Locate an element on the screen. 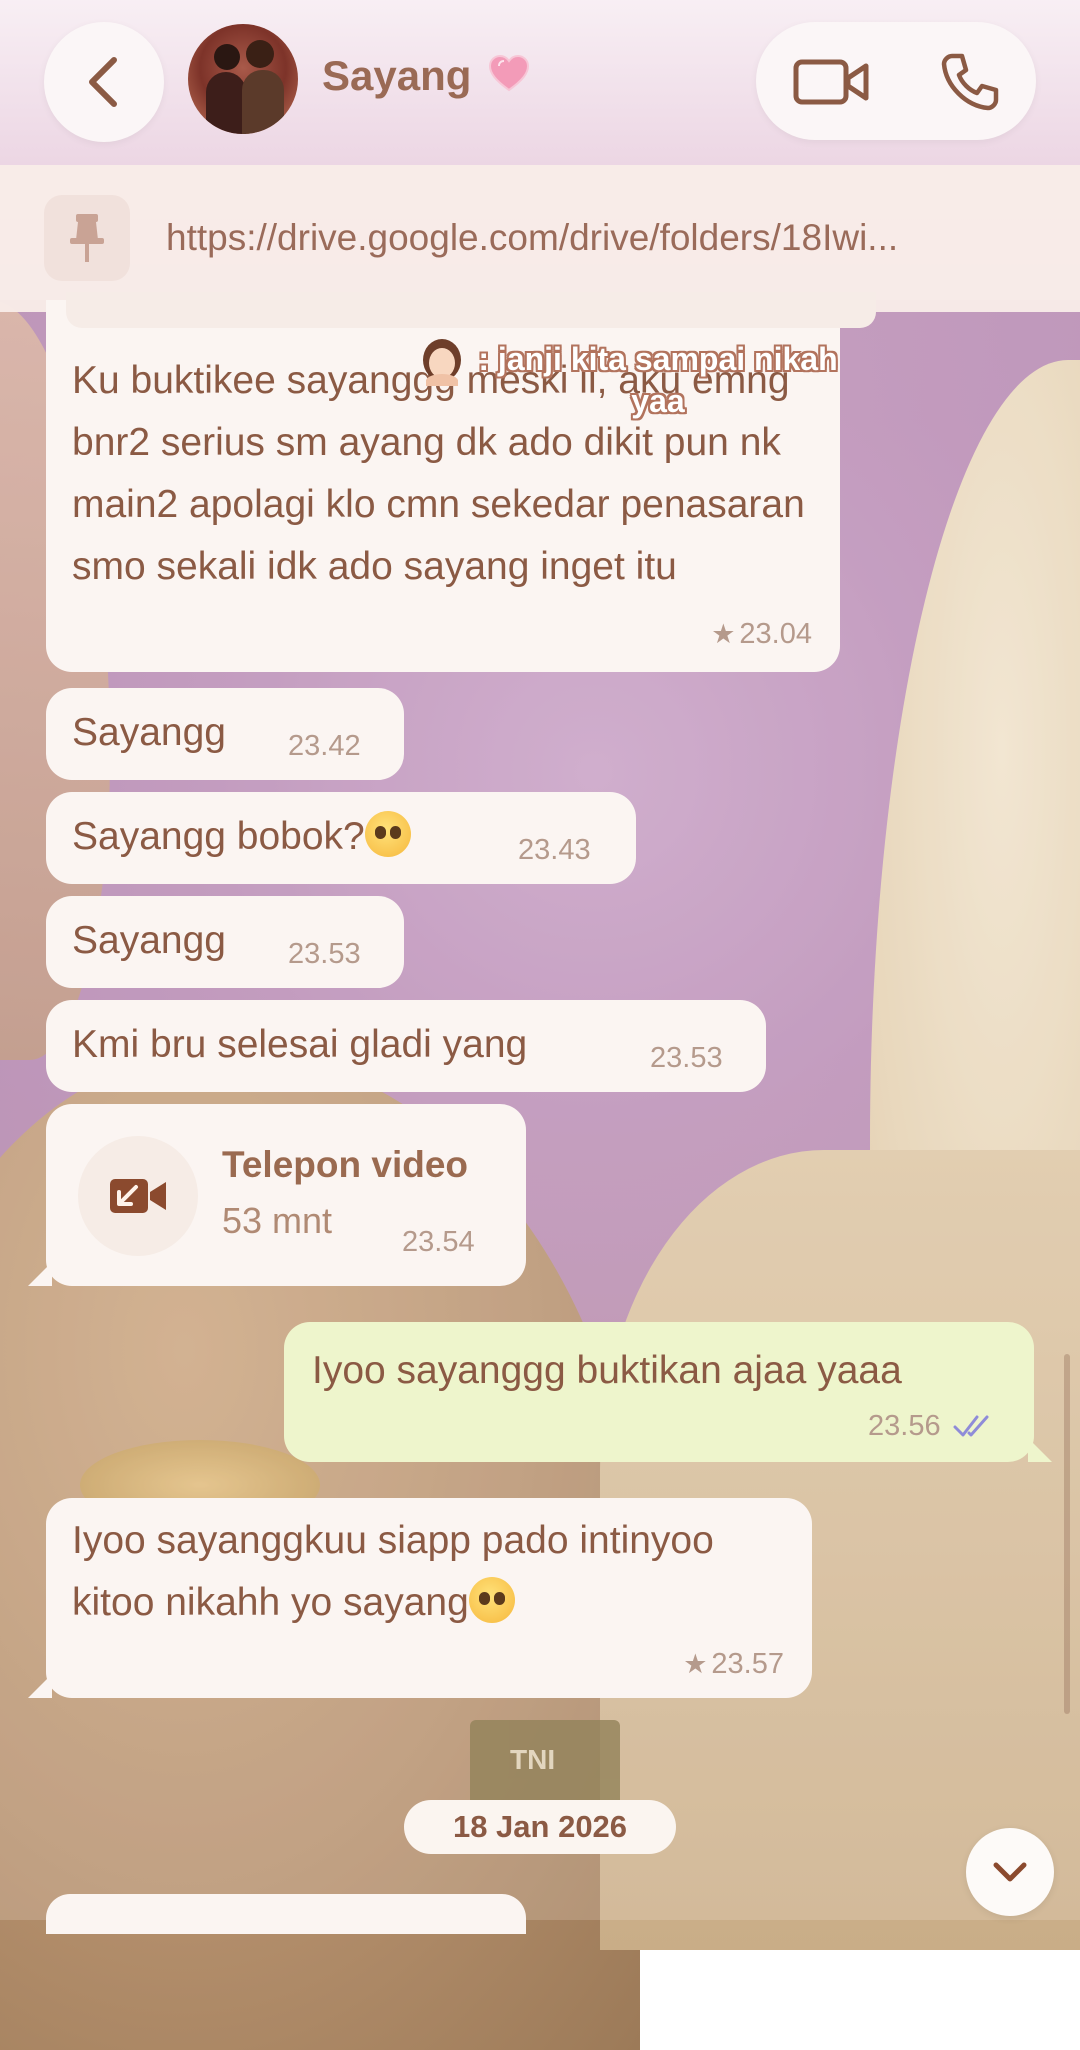 Image resolution: width=1080 pixels, height=2050 pixels. missed-video-call-icon is located at coordinates (138, 1196).